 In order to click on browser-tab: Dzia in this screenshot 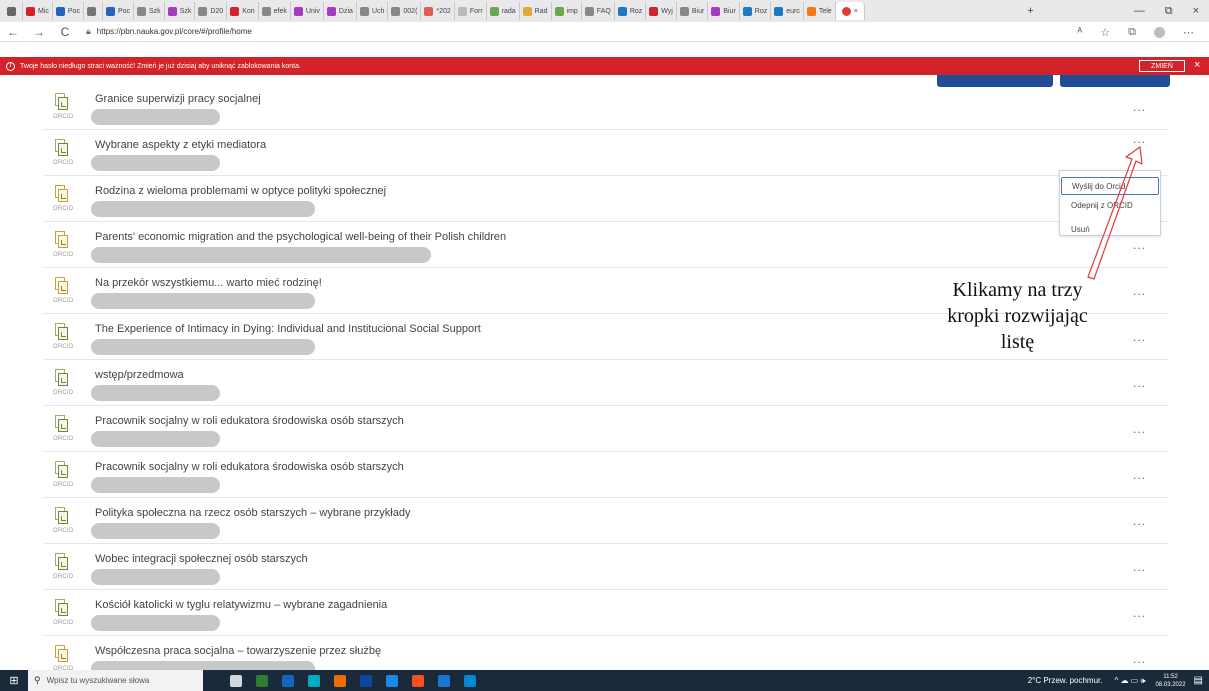, I will do `click(340, 11)`.